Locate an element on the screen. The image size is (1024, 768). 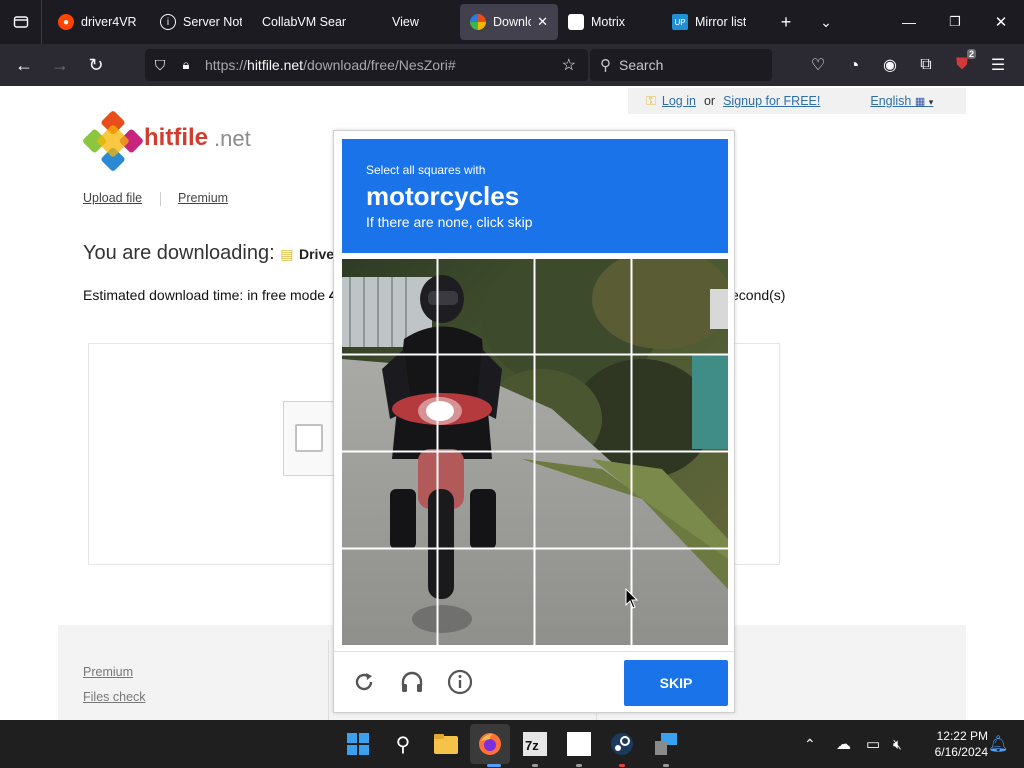
upload-file-link: Upload file is located at coordinates (112, 198).